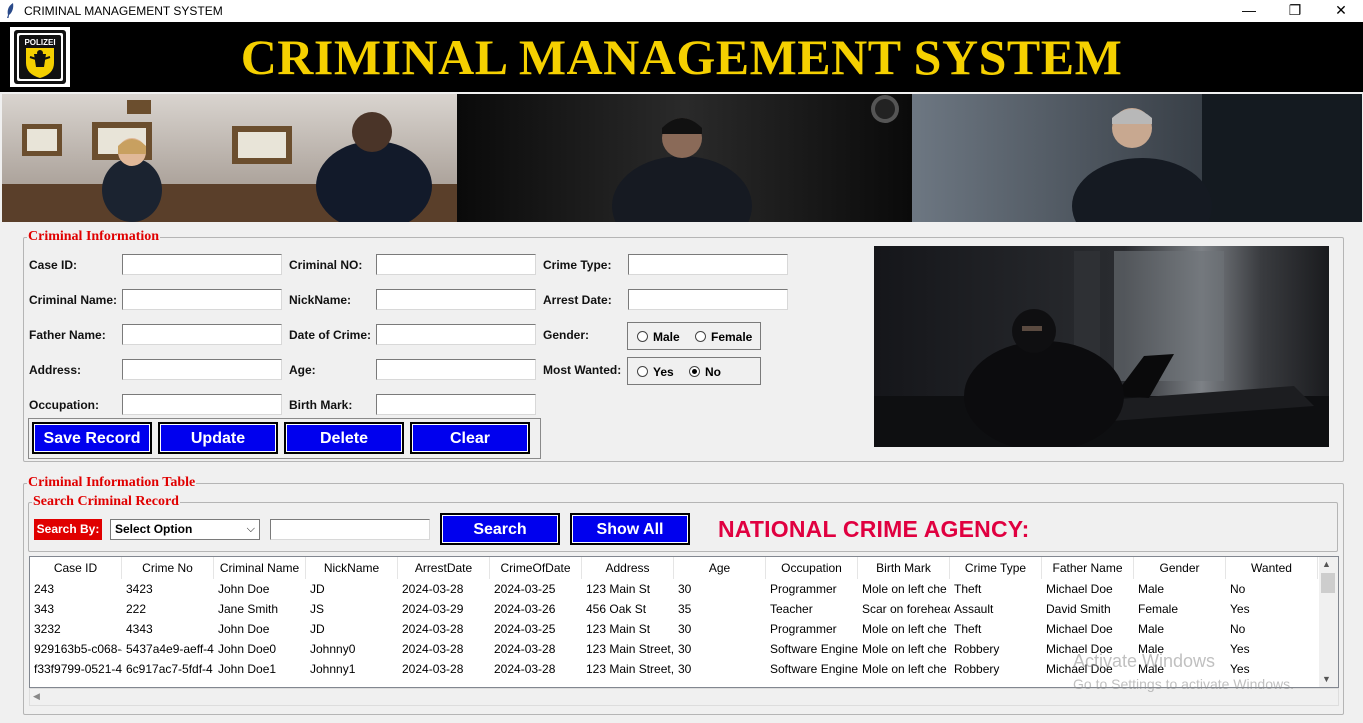 The height and width of the screenshot is (723, 1363). What do you see at coordinates (968, 629) in the screenshot?
I see `table-cell: Theft` at bounding box center [968, 629].